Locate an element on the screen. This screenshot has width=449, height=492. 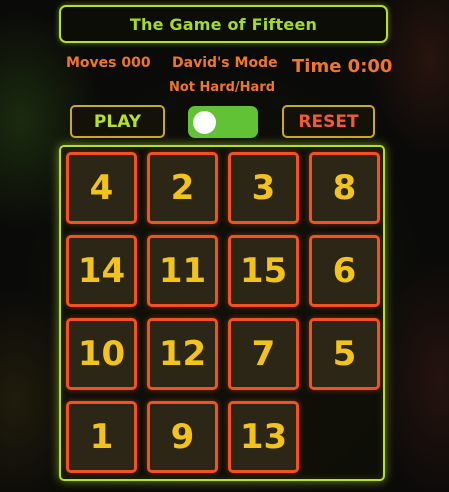
tile: 3 is located at coordinates (263, 188).